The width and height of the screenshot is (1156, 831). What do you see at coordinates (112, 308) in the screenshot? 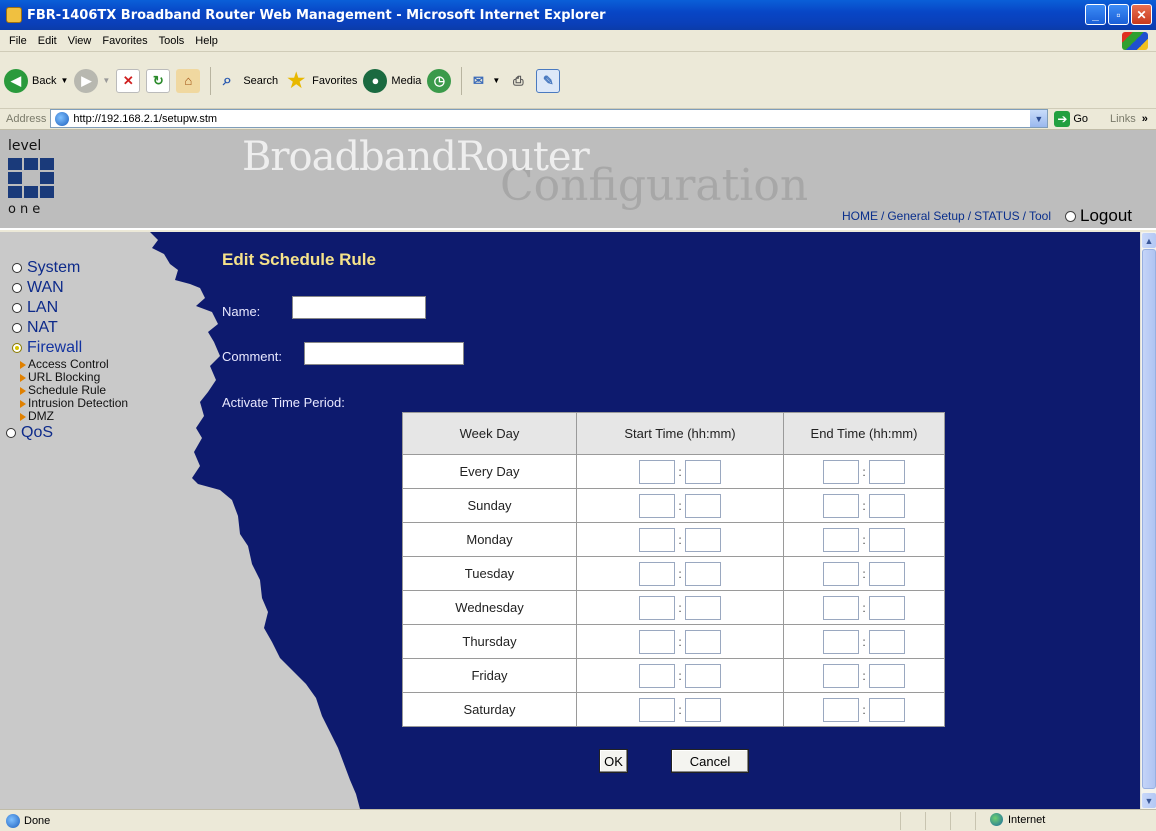
I see `sidebar-item-lan: LAN` at bounding box center [112, 308].